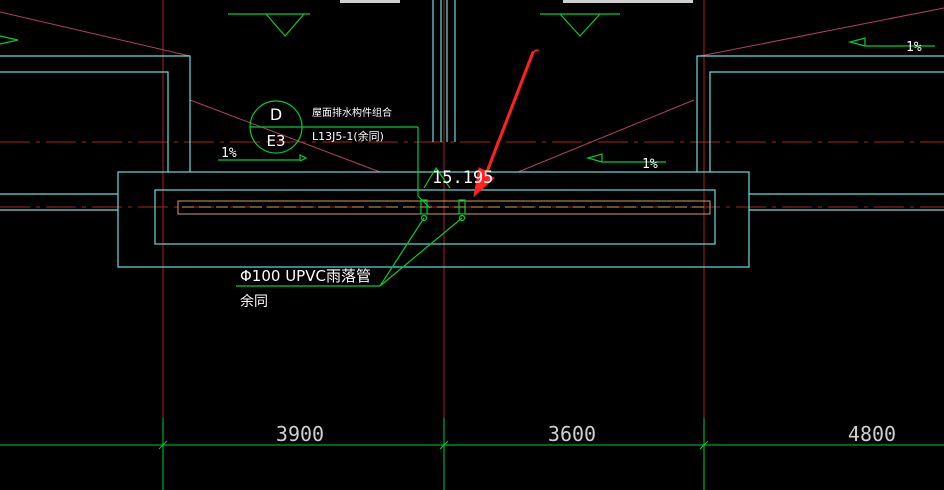 The height and width of the screenshot is (490, 944). What do you see at coordinates (424, 101) in the screenshot?
I see `level-markers` at bounding box center [424, 101].